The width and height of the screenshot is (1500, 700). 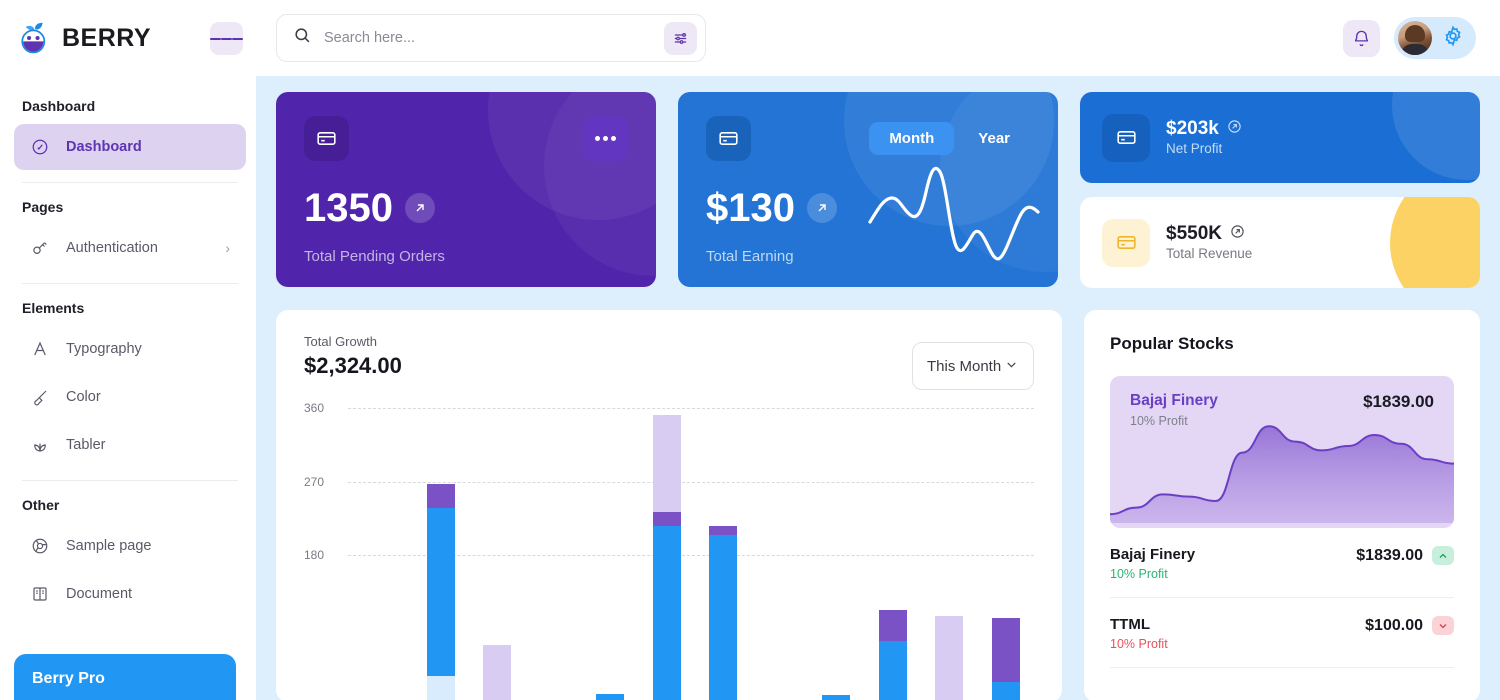 I want to click on card-net-profit: $203k Net Profit, so click(x=1280, y=137).